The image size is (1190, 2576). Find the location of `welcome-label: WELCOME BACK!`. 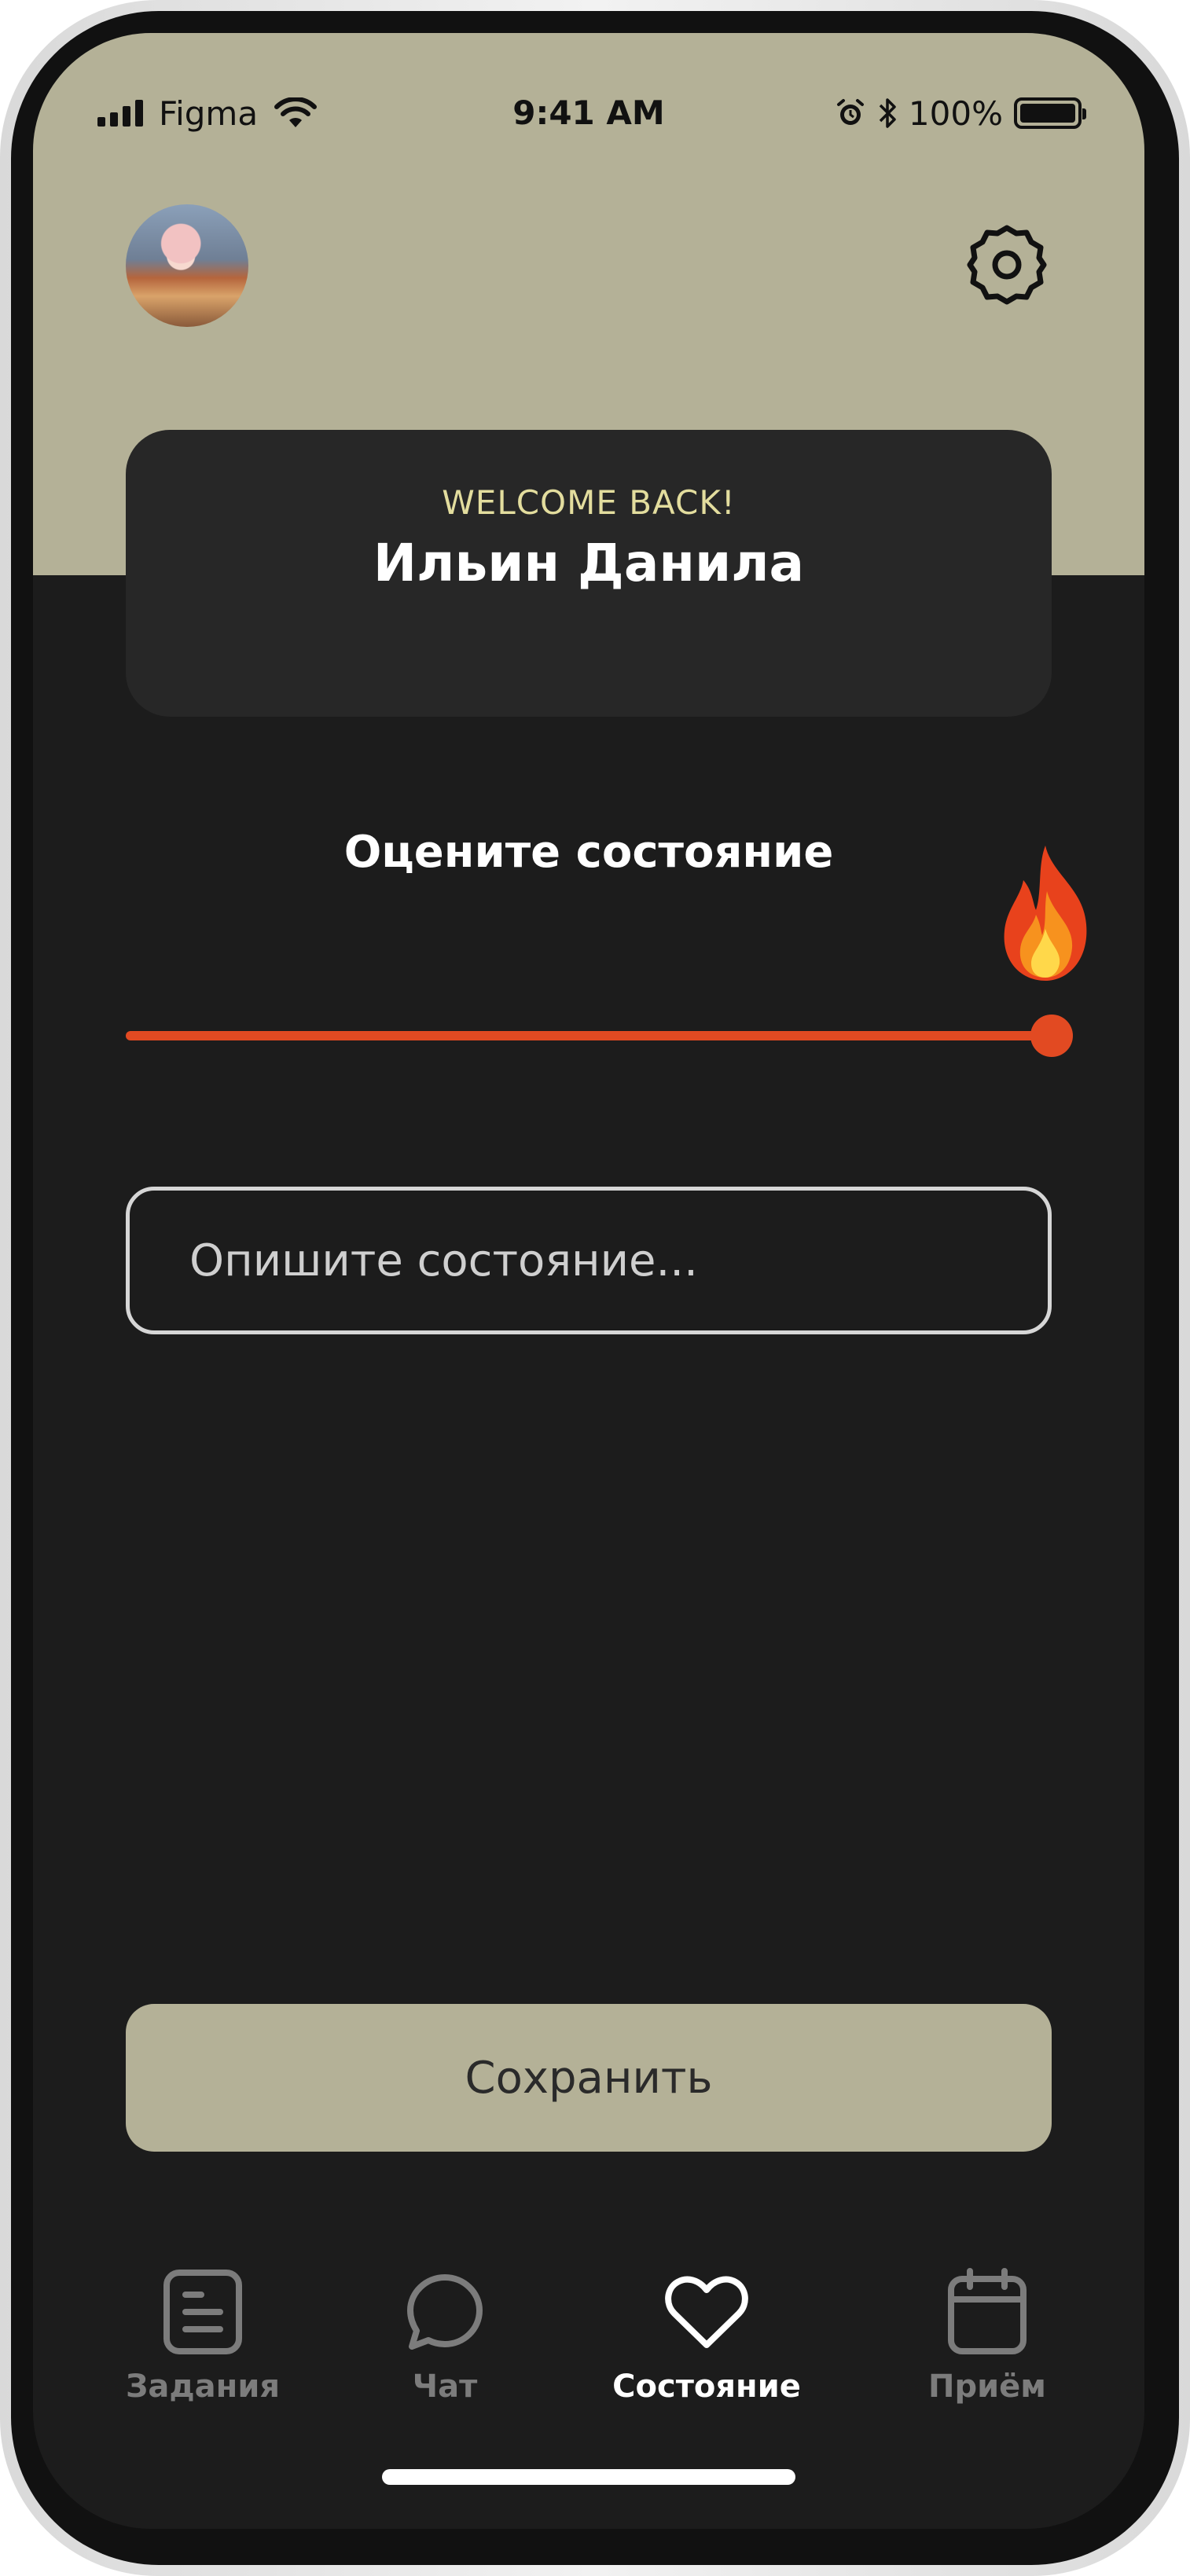

welcome-label: WELCOME BACK! is located at coordinates (589, 502).